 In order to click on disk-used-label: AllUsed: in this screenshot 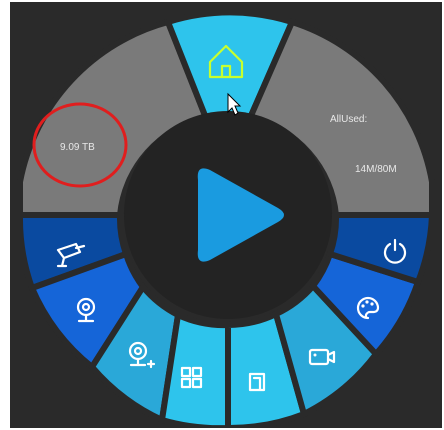, I will do `click(348, 119)`.